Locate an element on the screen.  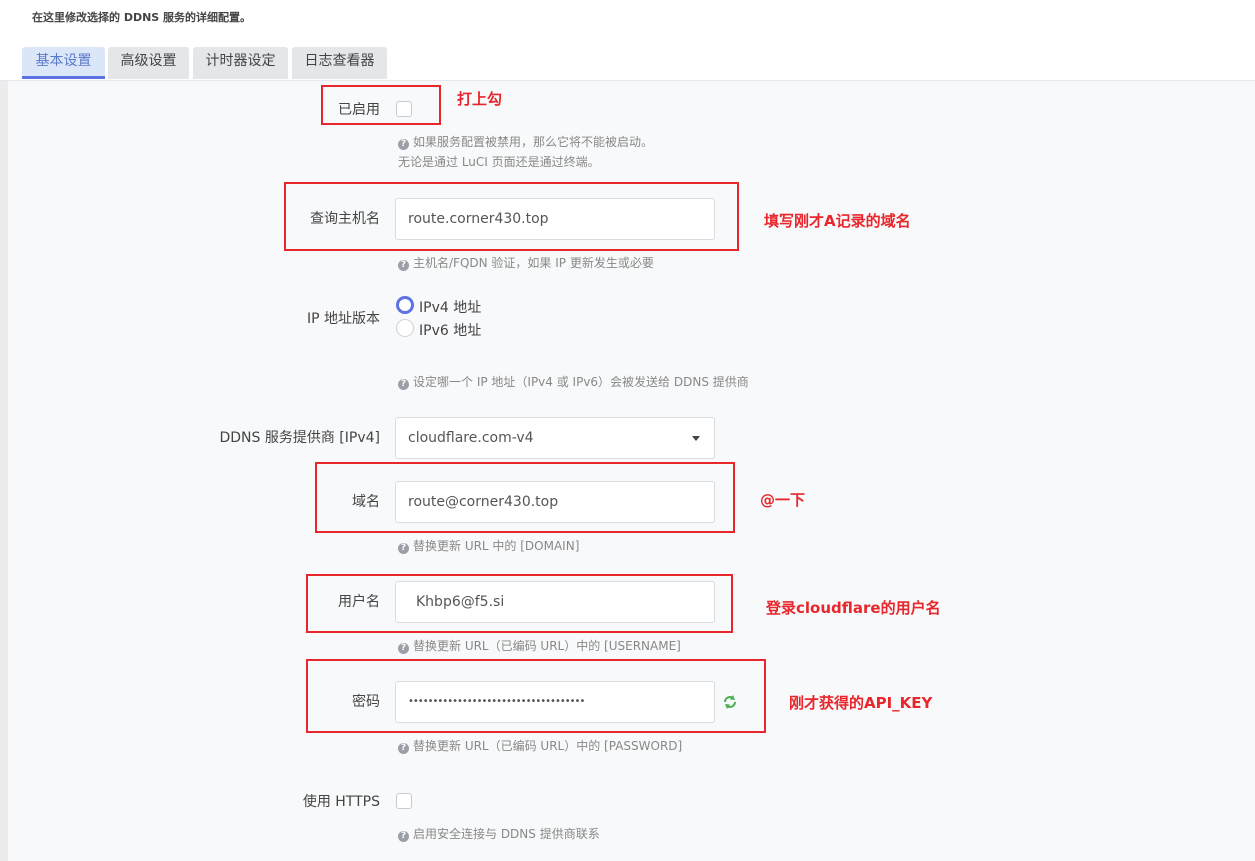
lookup-host-help: ? 主机名/FQDN 验证，如果 IP 更新发生或必要 is located at coordinates (526, 263).